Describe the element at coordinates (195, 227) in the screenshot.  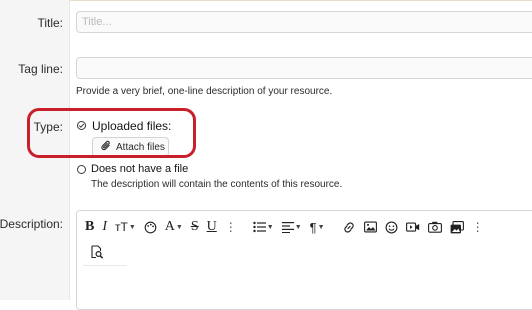
I see `strikethrough-button: S` at that location.